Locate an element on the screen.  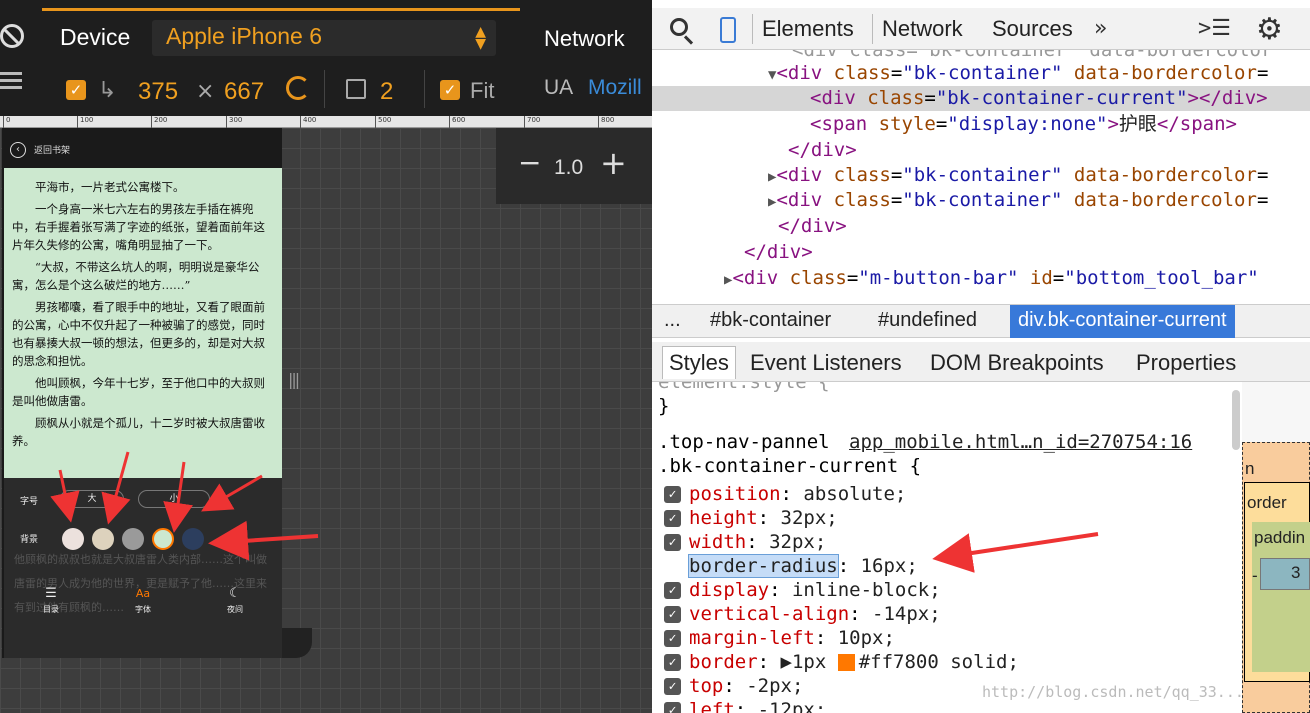
property-name: top is located at coordinates (706, 686).